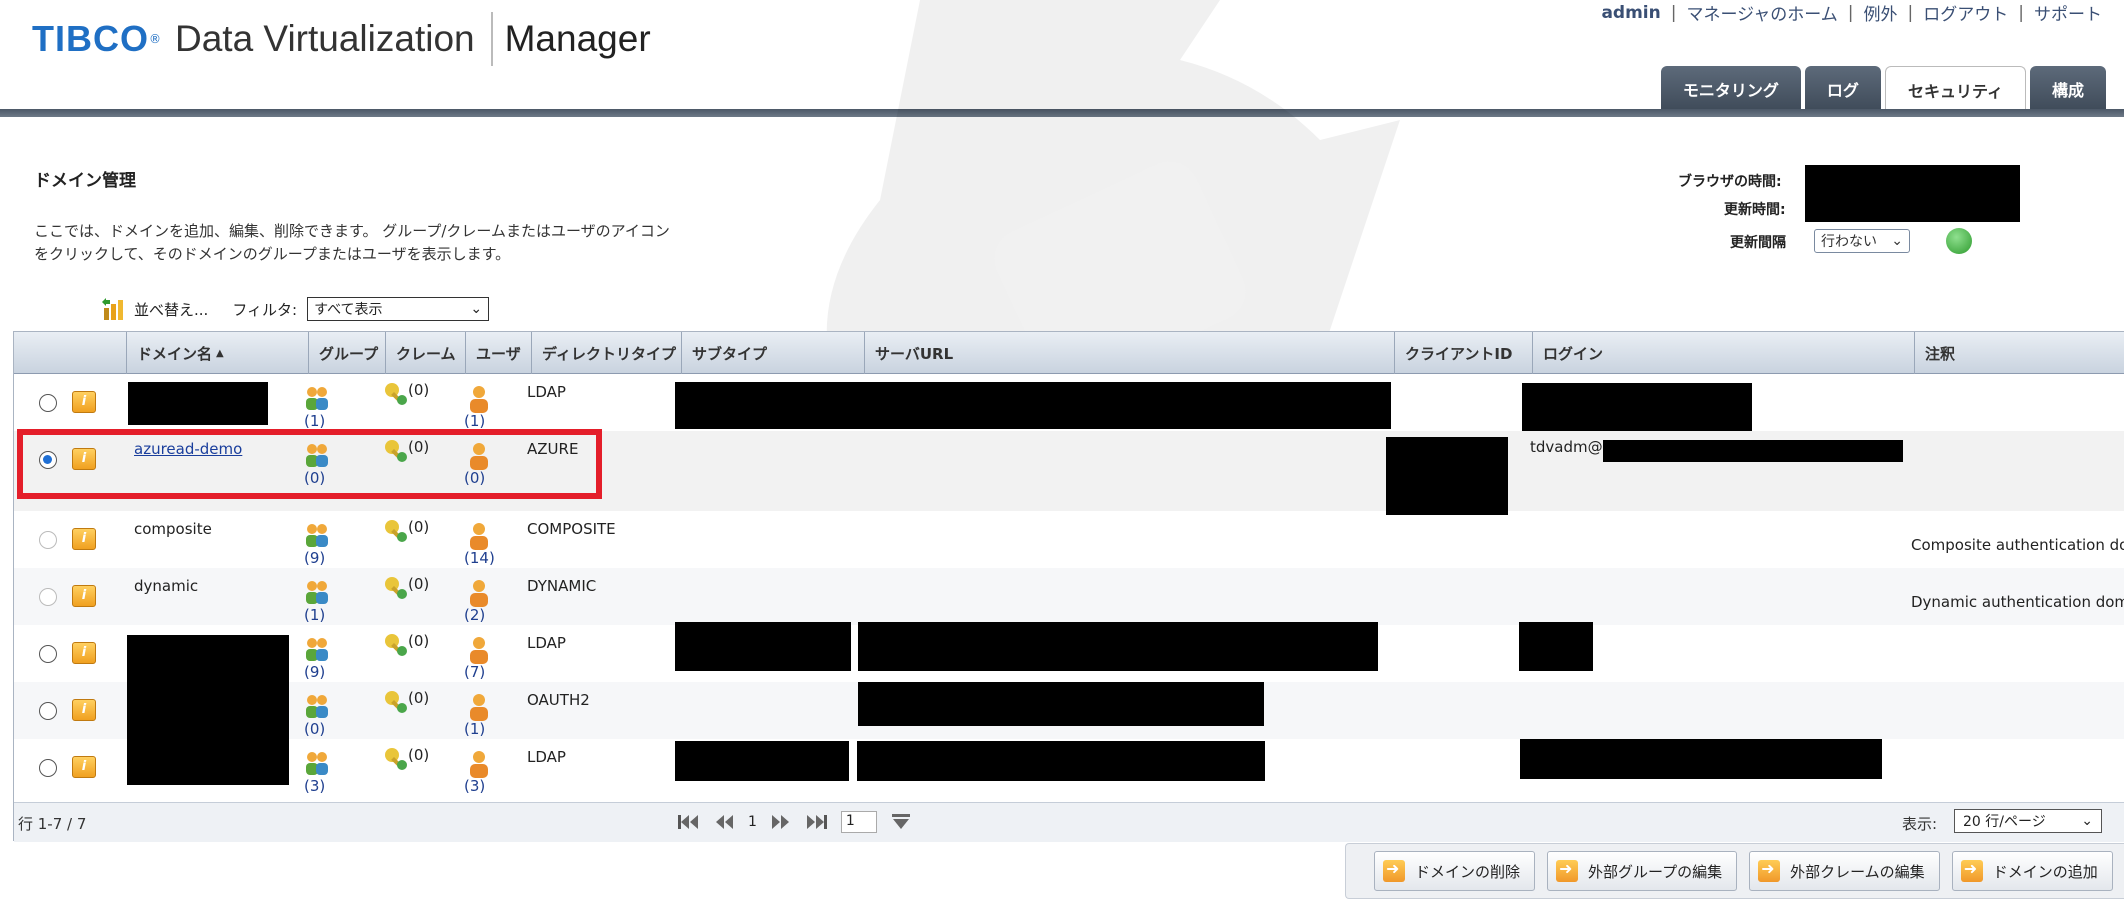 The height and width of the screenshot is (910, 2124). I want to click on group-count: (0), so click(314, 729).